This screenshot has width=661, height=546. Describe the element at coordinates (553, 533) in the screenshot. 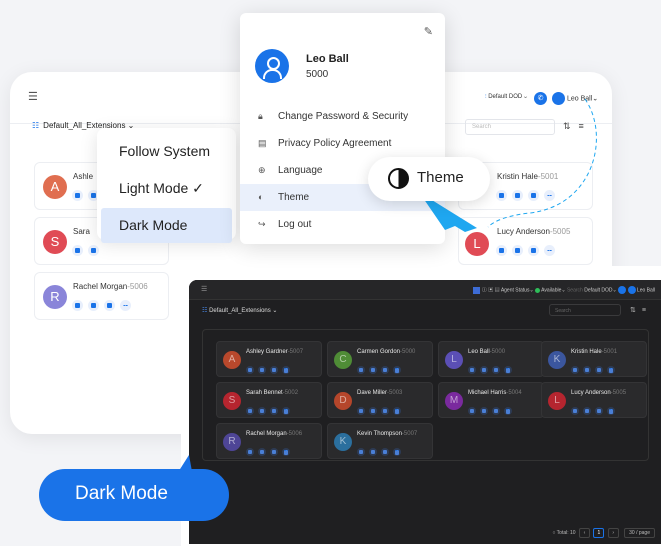

I see `refresh-icon: ○` at that location.